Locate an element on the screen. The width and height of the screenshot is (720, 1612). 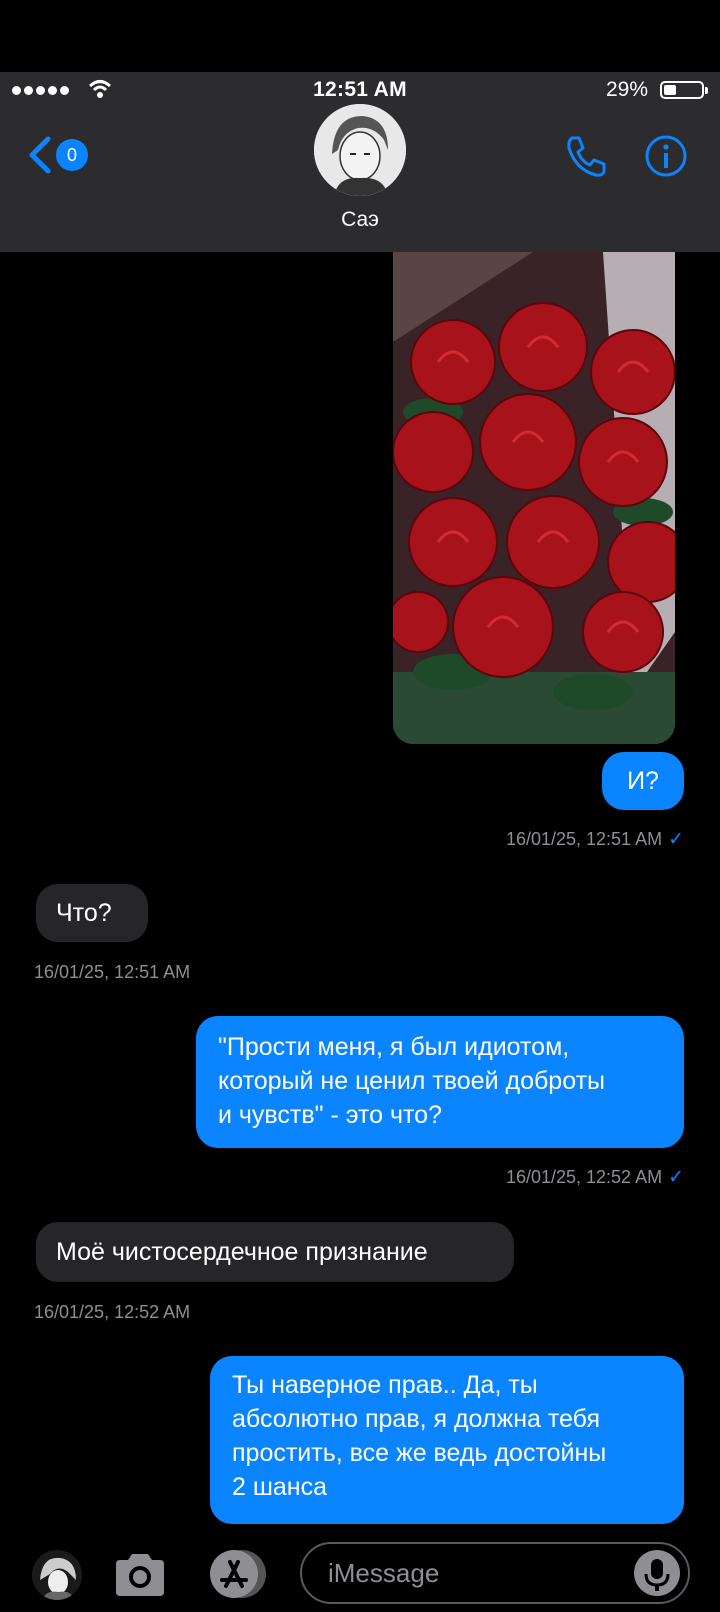
battery-percent: 29% is located at coordinates (626, 89).